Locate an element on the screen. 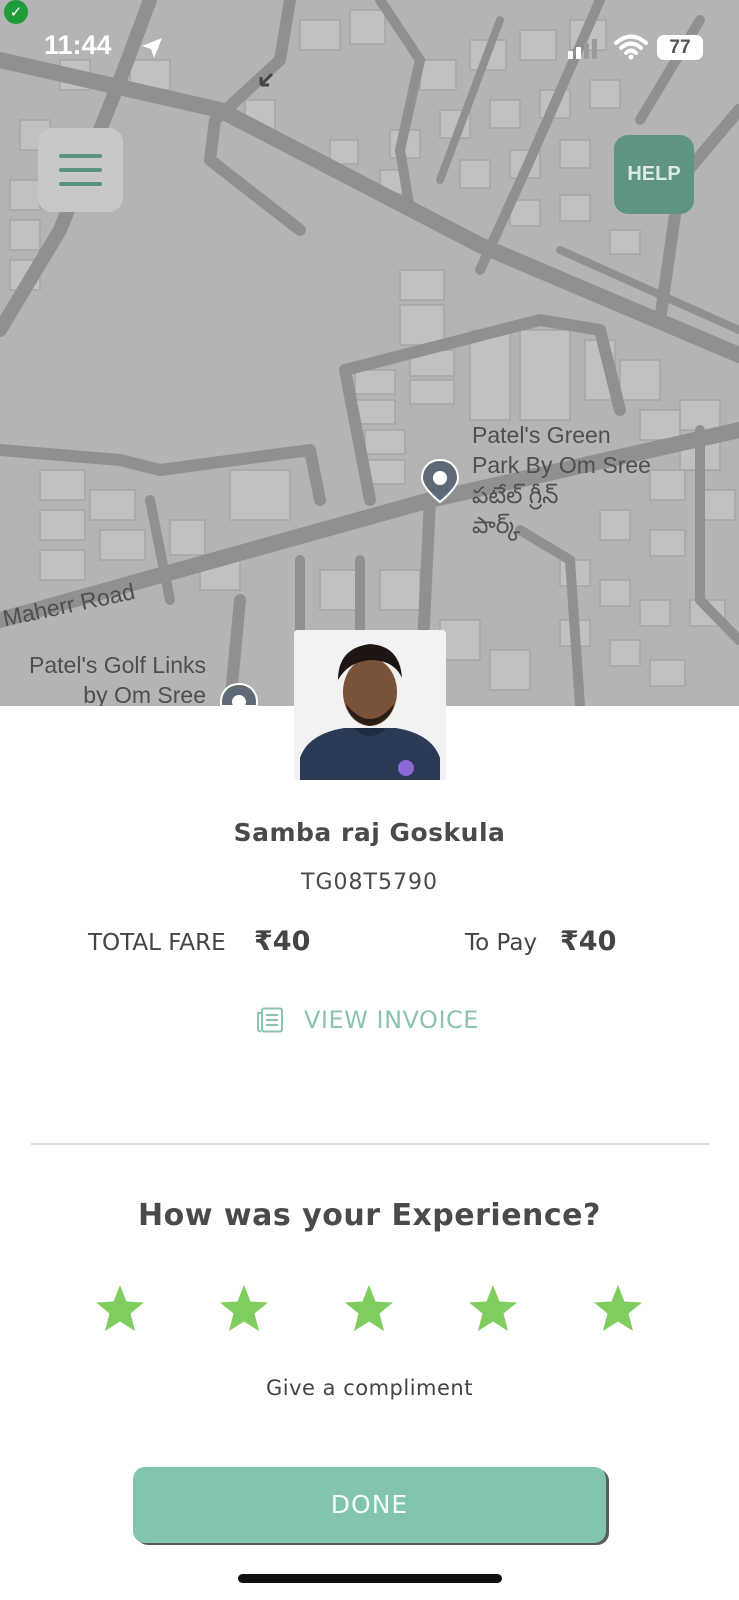 The width and height of the screenshot is (739, 1600). done-button: DONE is located at coordinates (369, 1505).